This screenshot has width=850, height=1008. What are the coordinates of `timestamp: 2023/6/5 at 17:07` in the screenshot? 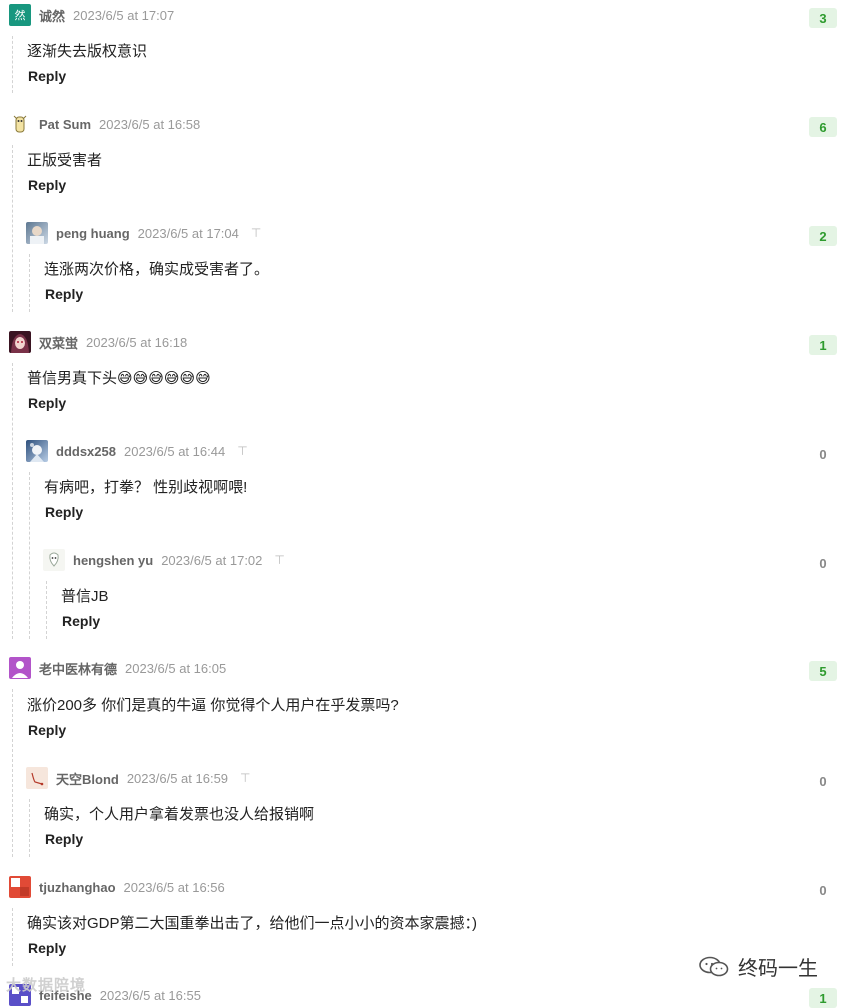 It's located at (123, 15).